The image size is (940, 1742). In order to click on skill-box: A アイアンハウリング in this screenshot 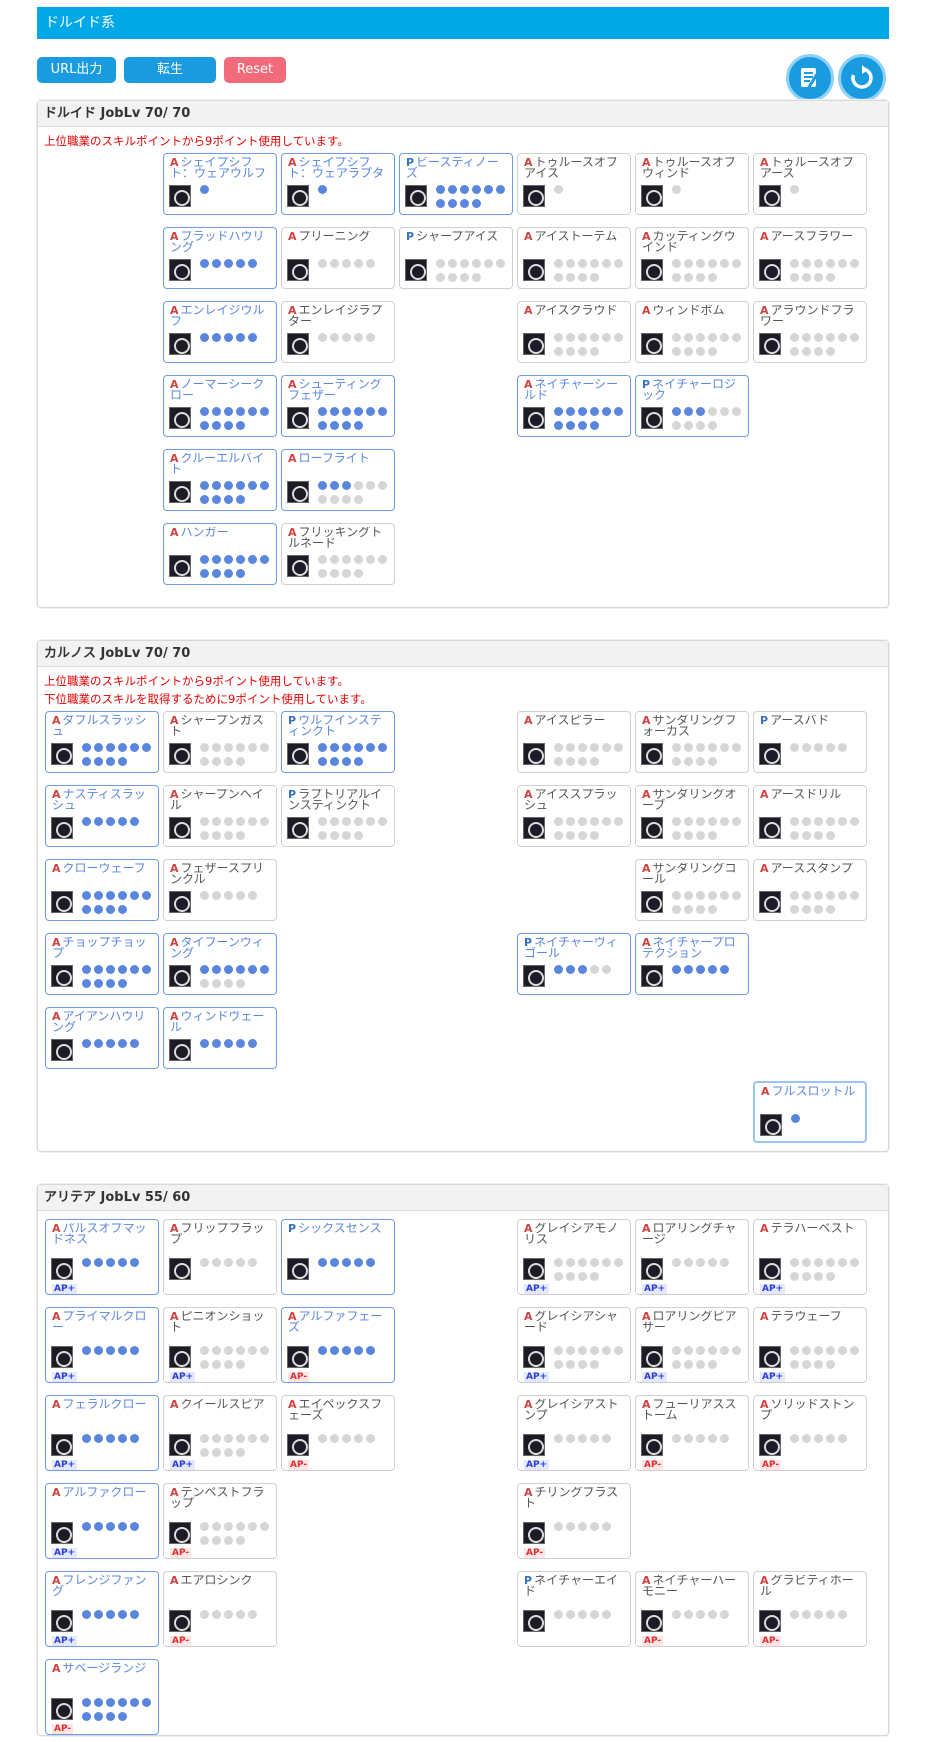, I will do `click(102, 1038)`.